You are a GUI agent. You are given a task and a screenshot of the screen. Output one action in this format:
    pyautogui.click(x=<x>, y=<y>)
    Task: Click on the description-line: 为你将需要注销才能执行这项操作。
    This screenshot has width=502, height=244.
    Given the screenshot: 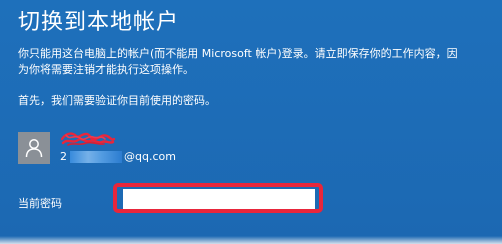 What is the action you would take?
    pyautogui.click(x=106, y=69)
    